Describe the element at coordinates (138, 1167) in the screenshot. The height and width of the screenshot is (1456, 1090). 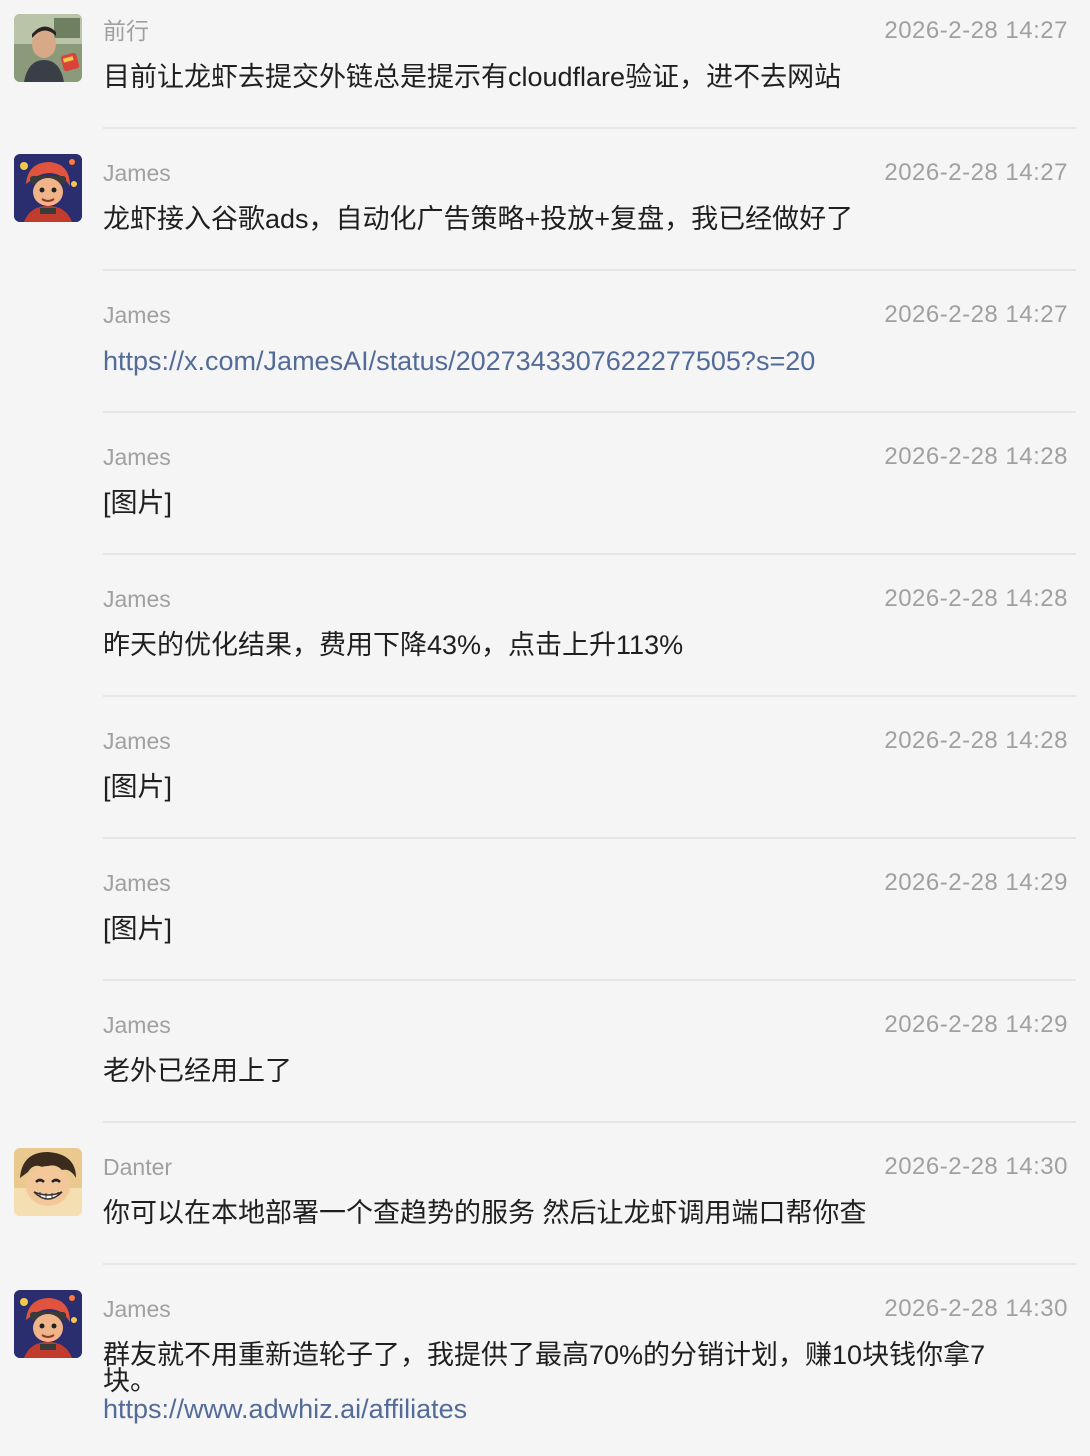
I see `sender-name: Danter` at that location.